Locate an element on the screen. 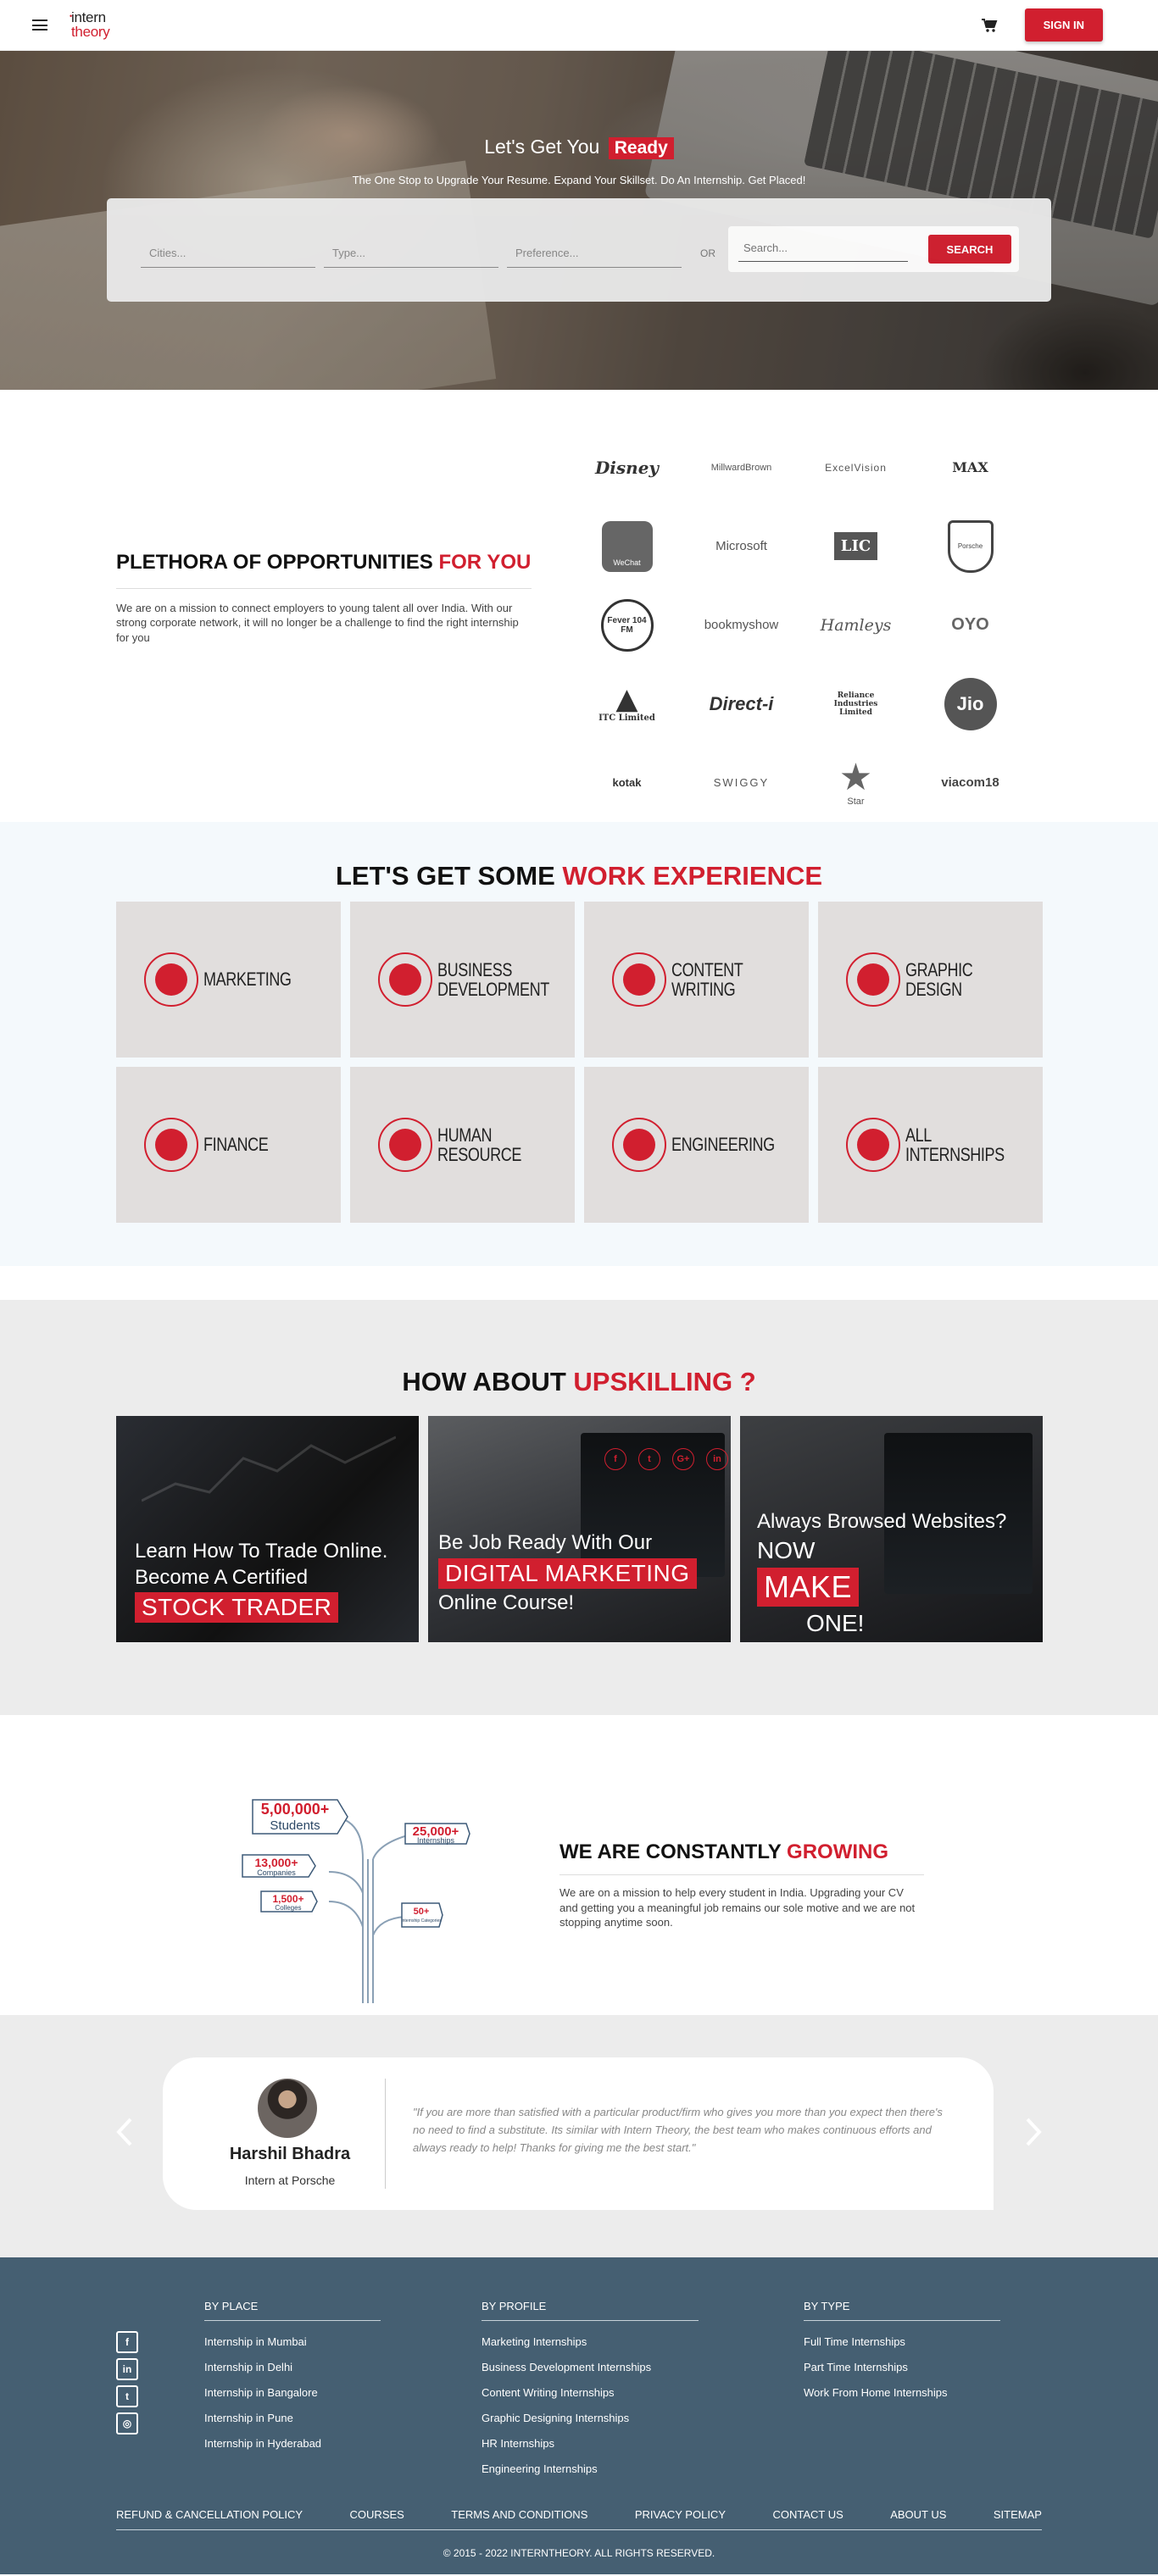 The height and width of the screenshot is (2576, 1158). prev-arrow-icon is located at coordinates (124, 2132).